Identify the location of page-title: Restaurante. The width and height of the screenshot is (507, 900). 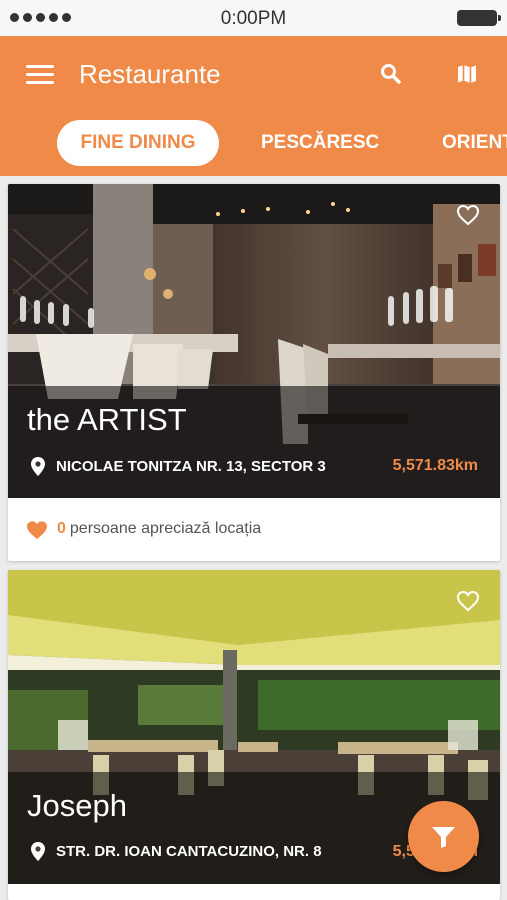
(150, 74).